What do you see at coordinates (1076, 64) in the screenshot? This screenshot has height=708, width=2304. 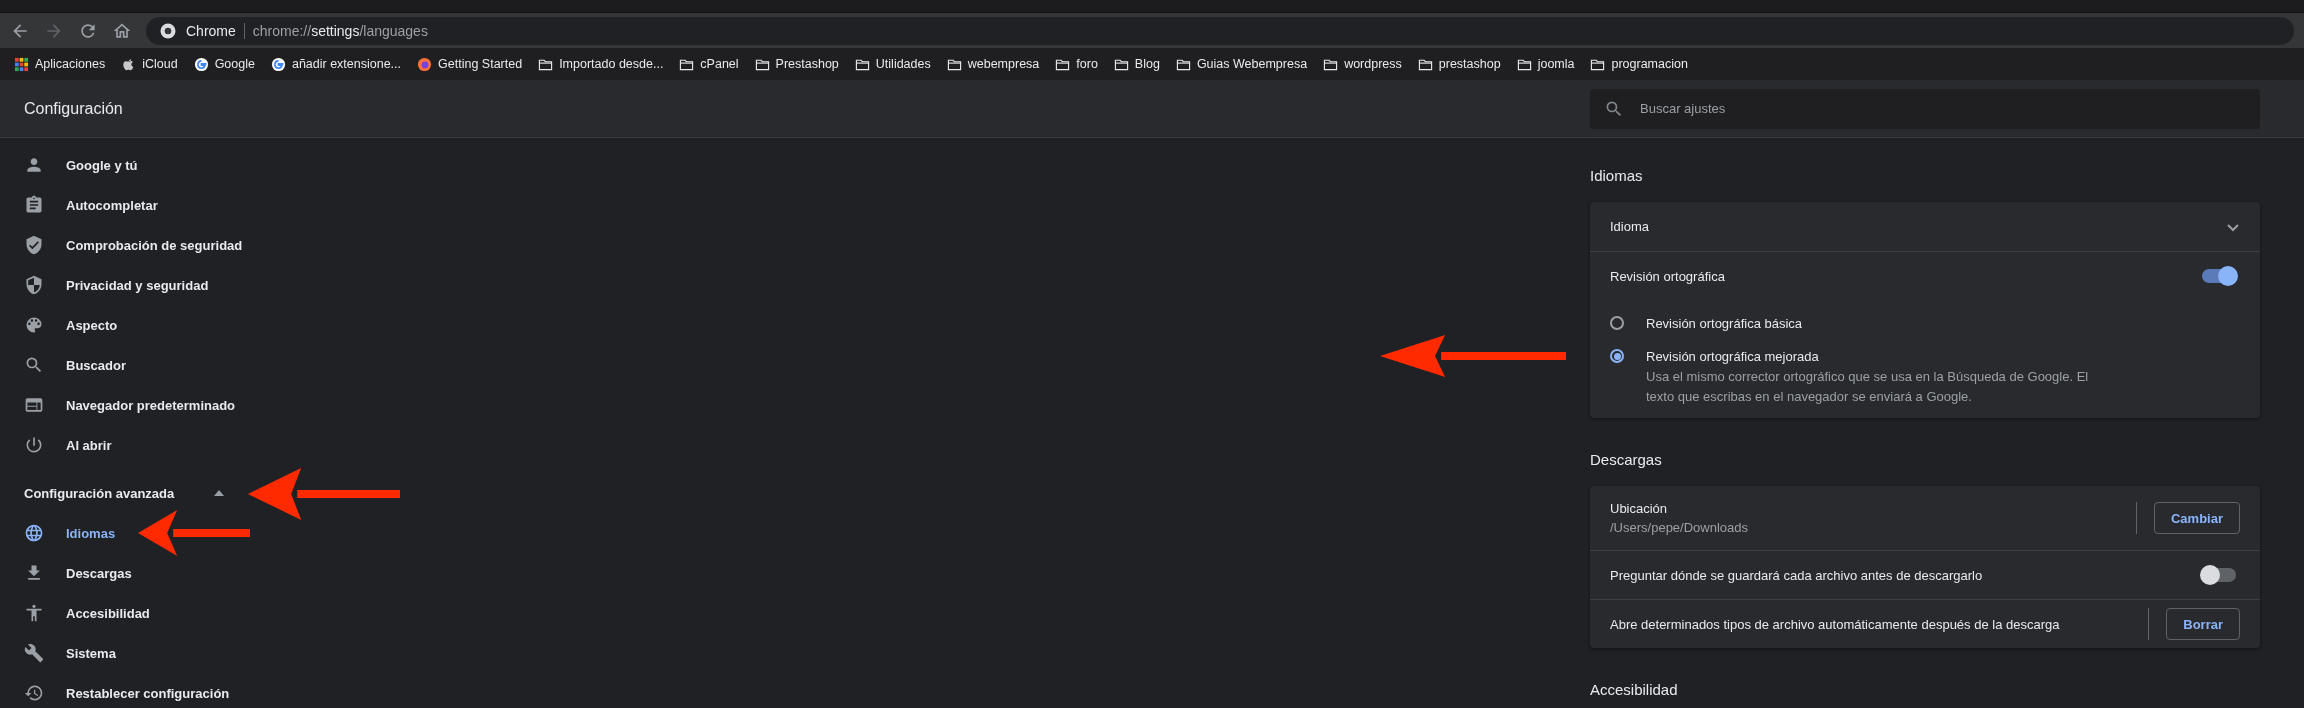 I see `bookmark-link: foro` at bounding box center [1076, 64].